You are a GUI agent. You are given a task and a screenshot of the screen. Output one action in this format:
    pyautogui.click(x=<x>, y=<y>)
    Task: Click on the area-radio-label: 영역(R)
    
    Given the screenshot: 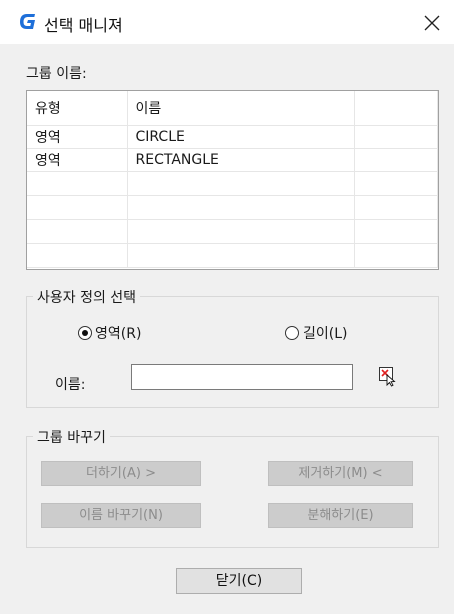 What is the action you would take?
    pyautogui.click(x=118, y=333)
    